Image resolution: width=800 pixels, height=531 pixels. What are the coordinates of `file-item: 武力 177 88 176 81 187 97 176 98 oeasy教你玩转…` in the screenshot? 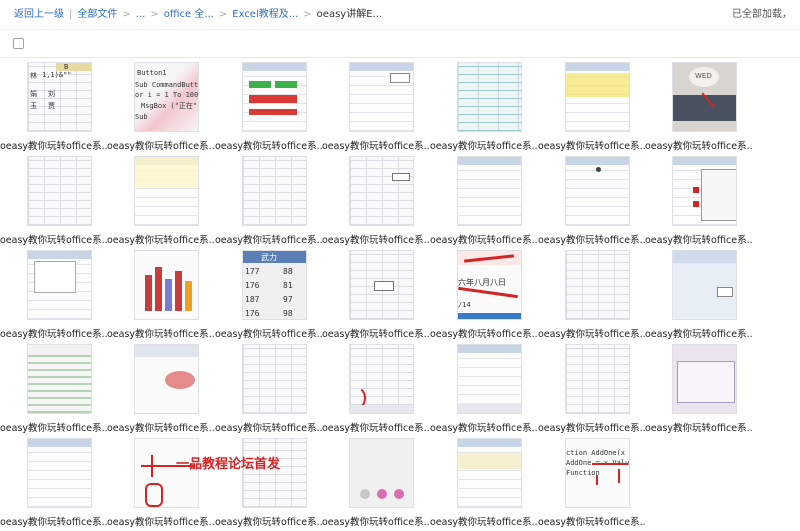 It's located at (269, 296).